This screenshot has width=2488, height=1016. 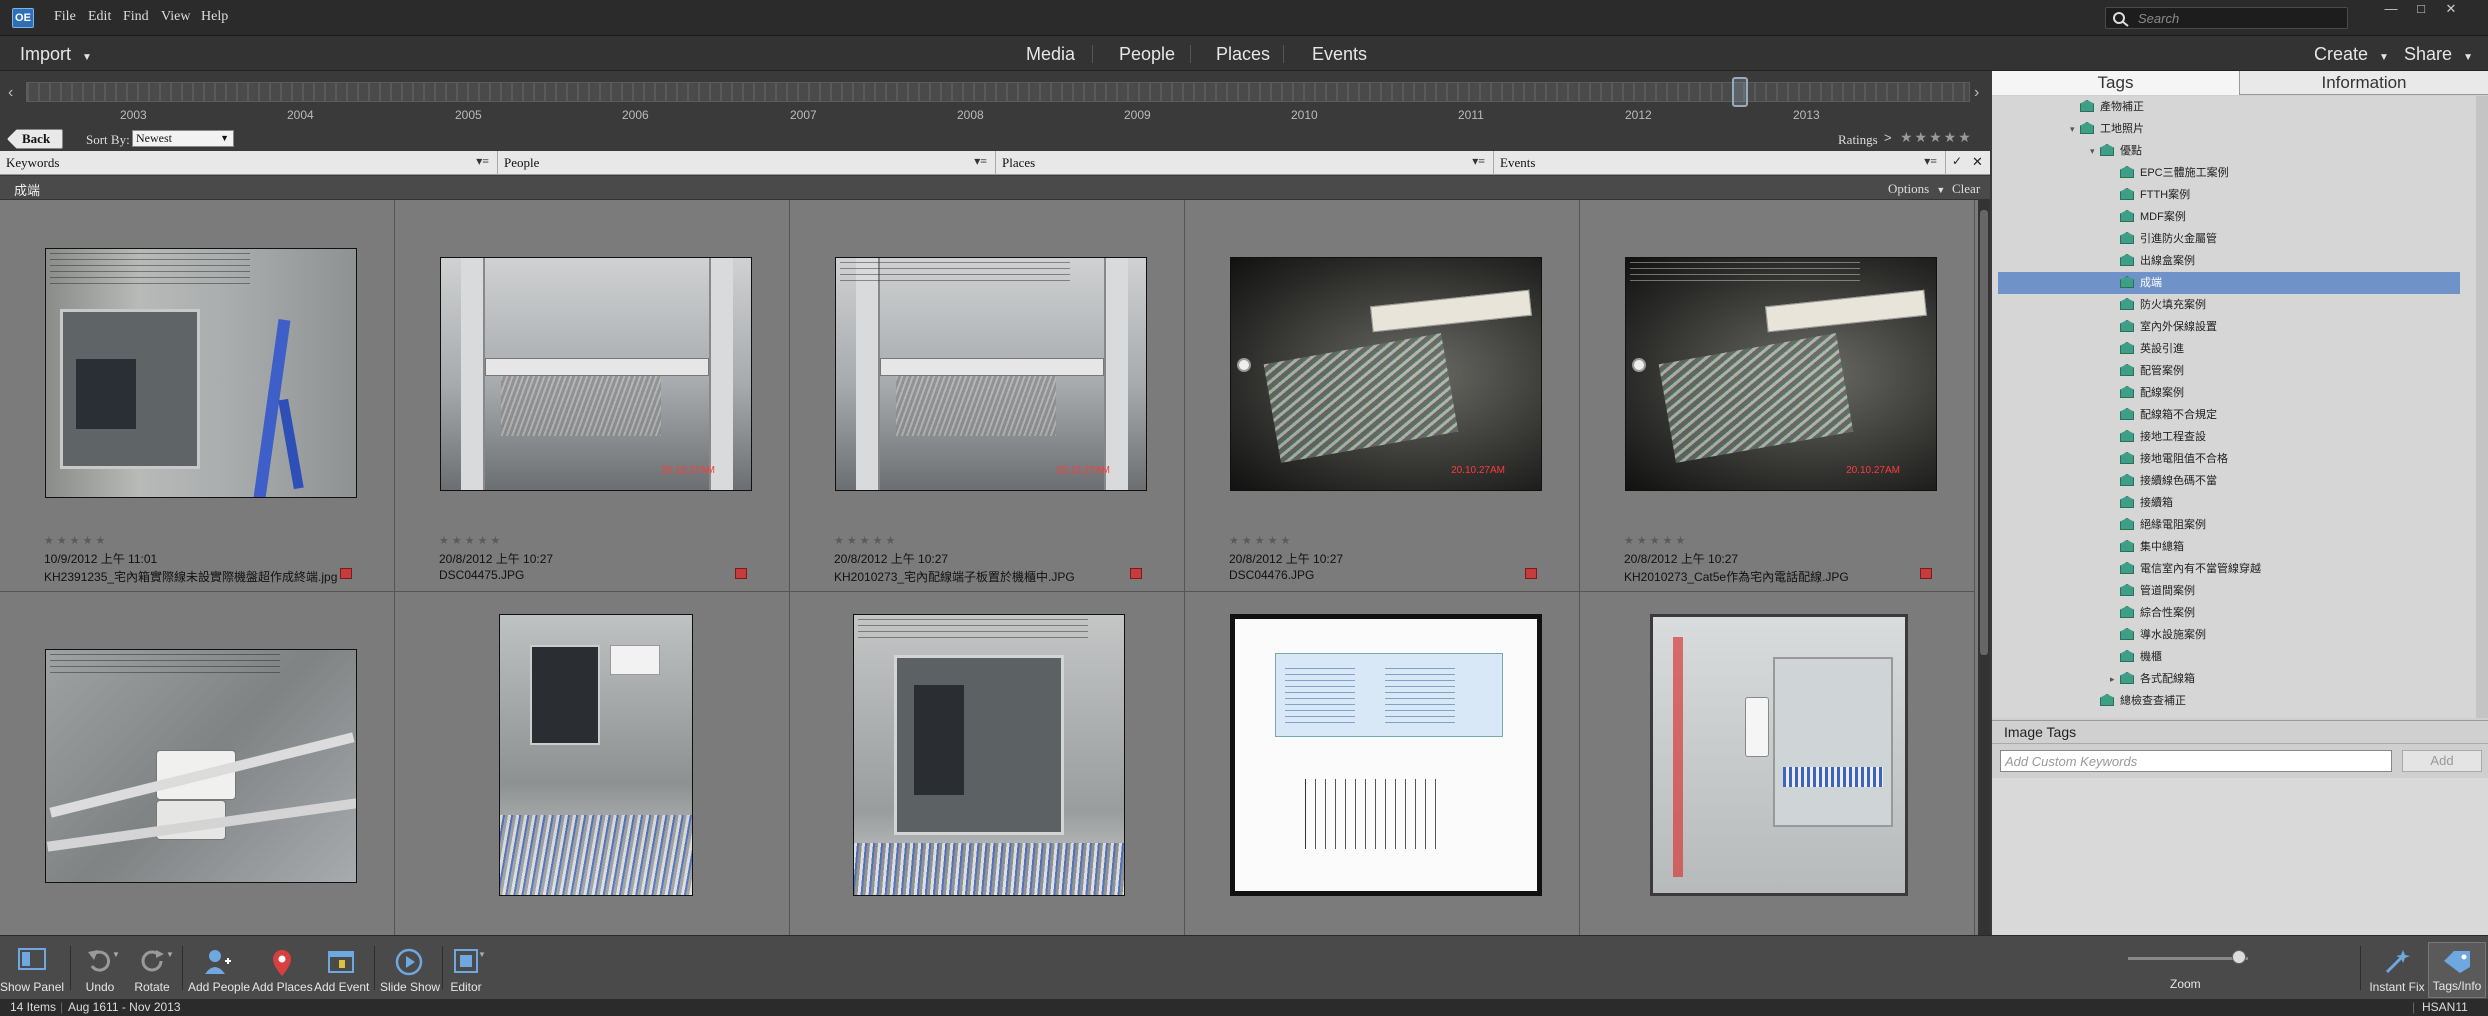 I want to click on tag-tree-item: 電信室內有不當管線穿越, so click(x=2232, y=569).